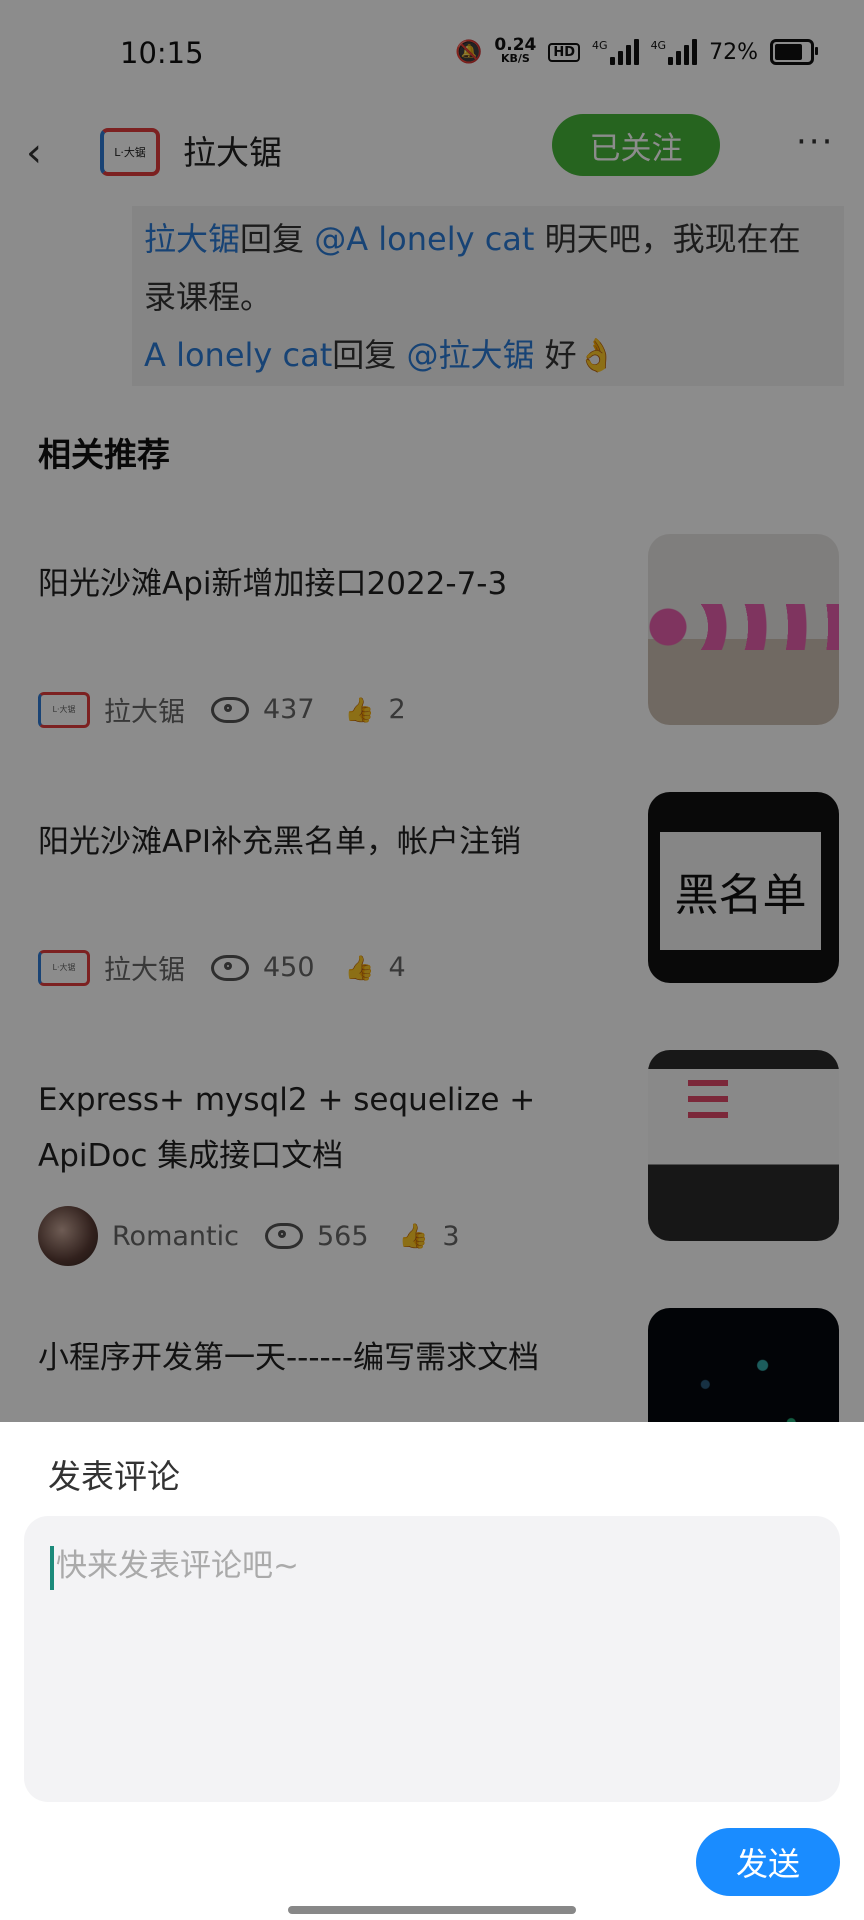 This screenshot has height=1920, width=864. I want to click on comment-input: 快来发表评论吧~, so click(432, 1659).